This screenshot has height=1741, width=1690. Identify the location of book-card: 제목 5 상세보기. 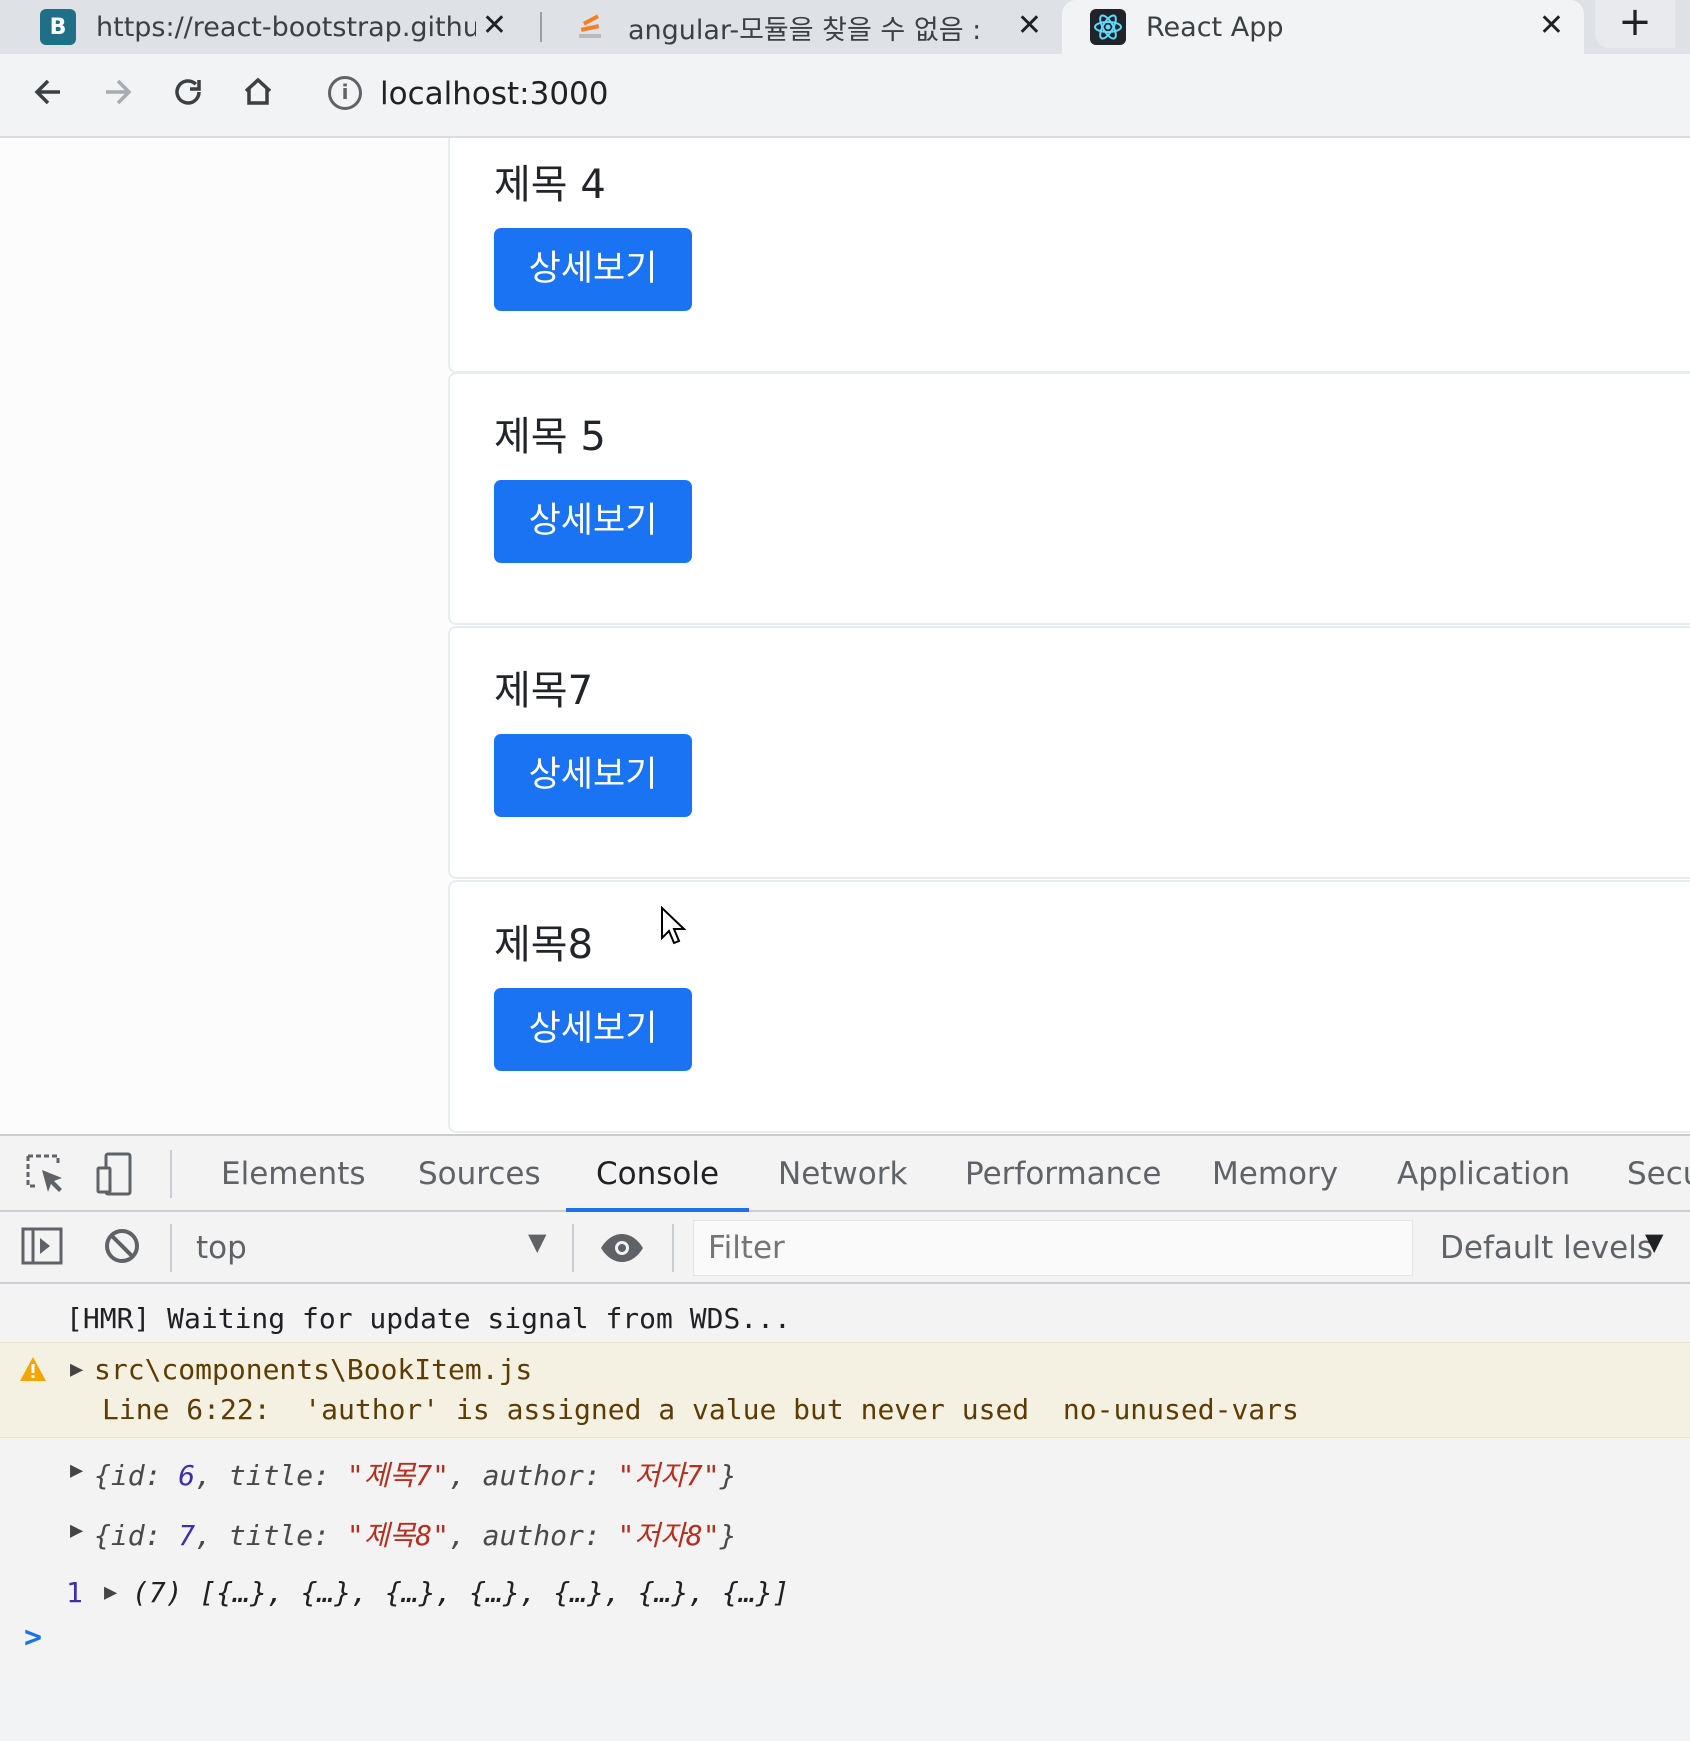
(1069, 498).